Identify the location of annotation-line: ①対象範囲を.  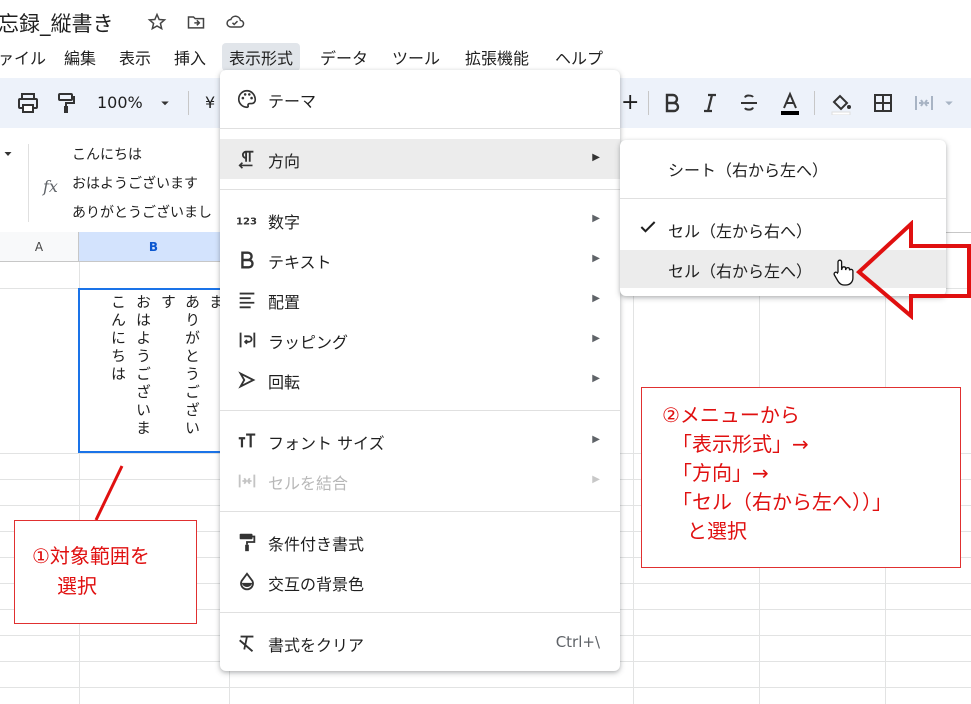
(91, 556).